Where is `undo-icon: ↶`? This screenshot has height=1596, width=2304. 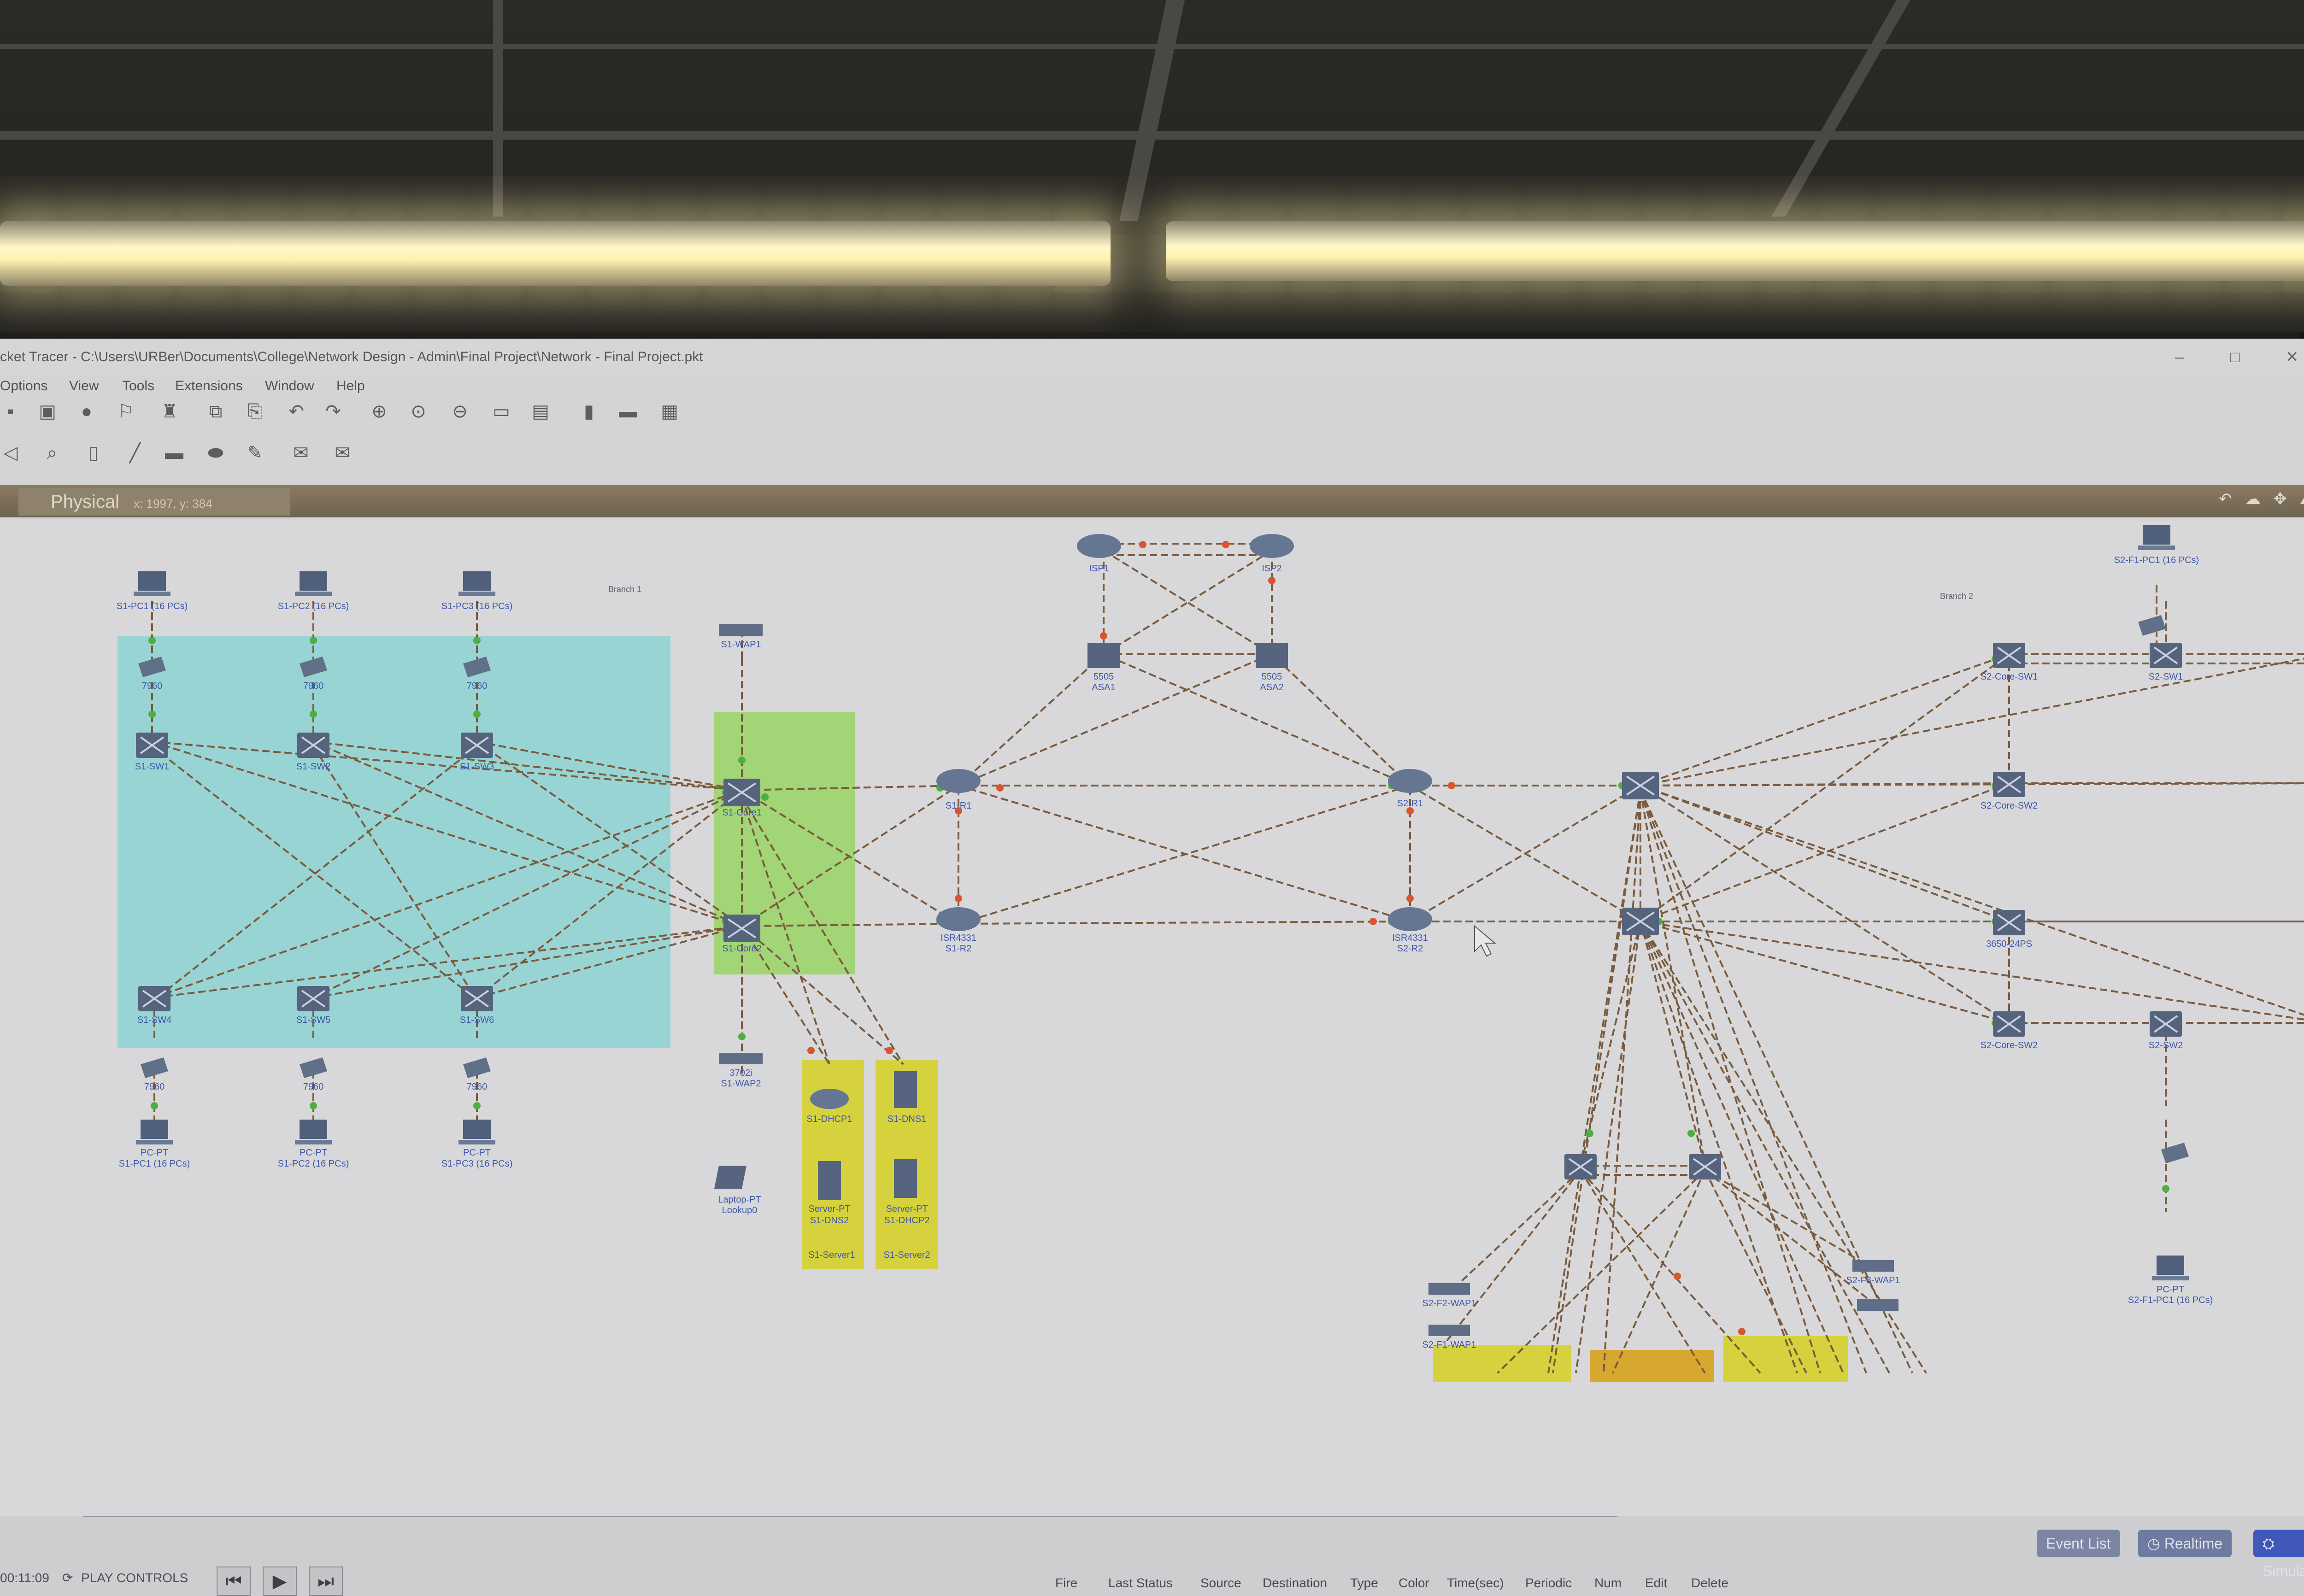
undo-icon: ↶ is located at coordinates (296, 411).